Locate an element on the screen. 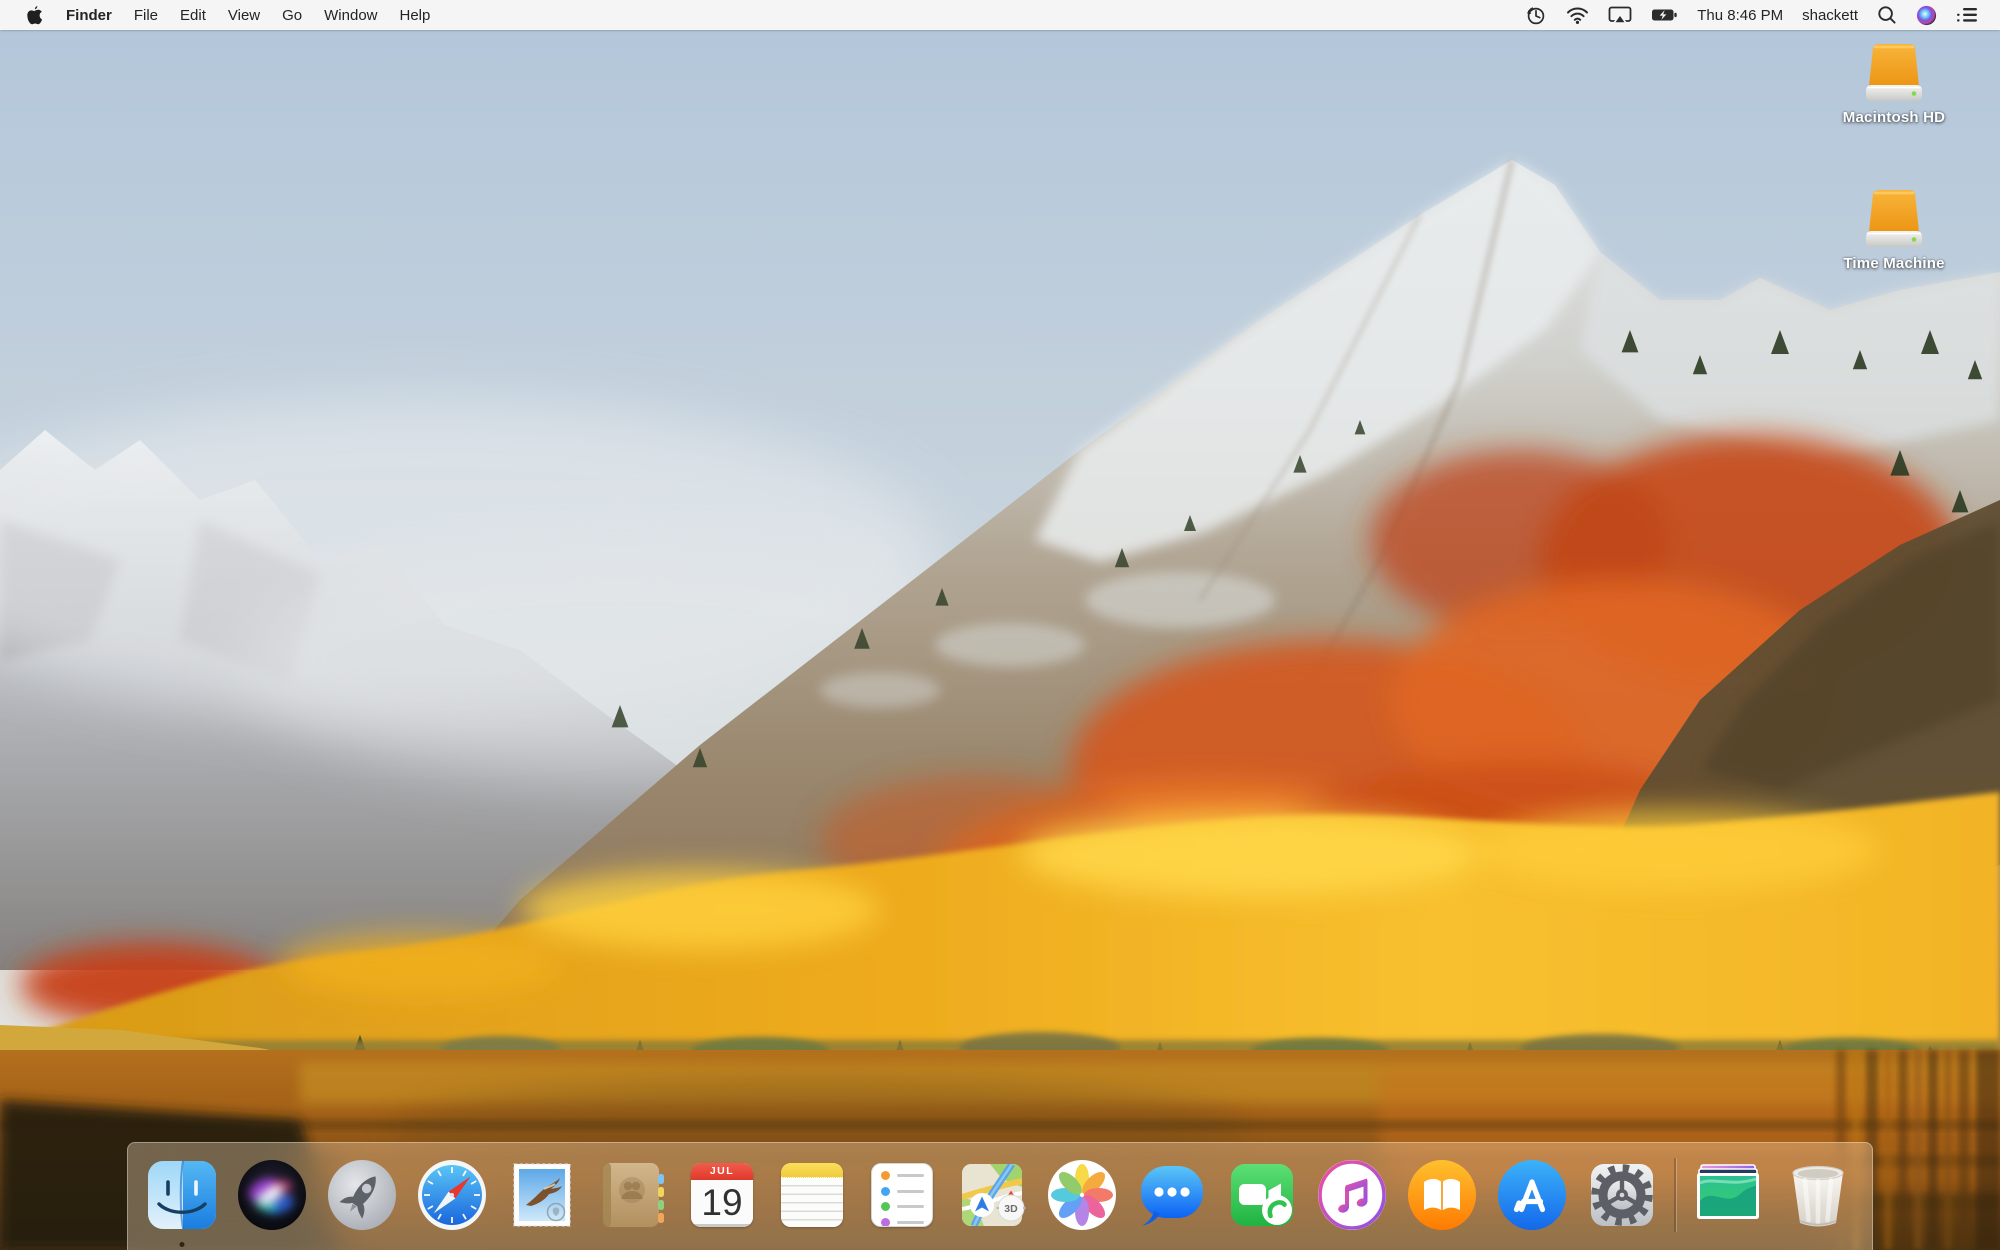 The height and width of the screenshot is (1250, 2000). dock-reminders is located at coordinates (902, 1195).